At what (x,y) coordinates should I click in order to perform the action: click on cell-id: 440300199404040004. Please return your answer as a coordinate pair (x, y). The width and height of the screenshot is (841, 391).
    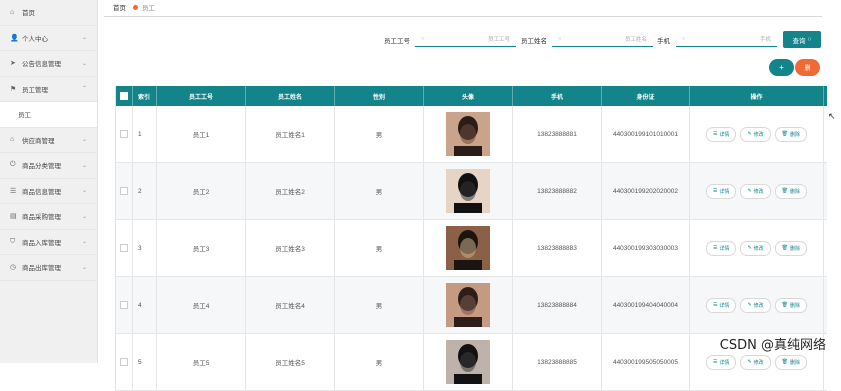
    Looking at the image, I should click on (646, 305).